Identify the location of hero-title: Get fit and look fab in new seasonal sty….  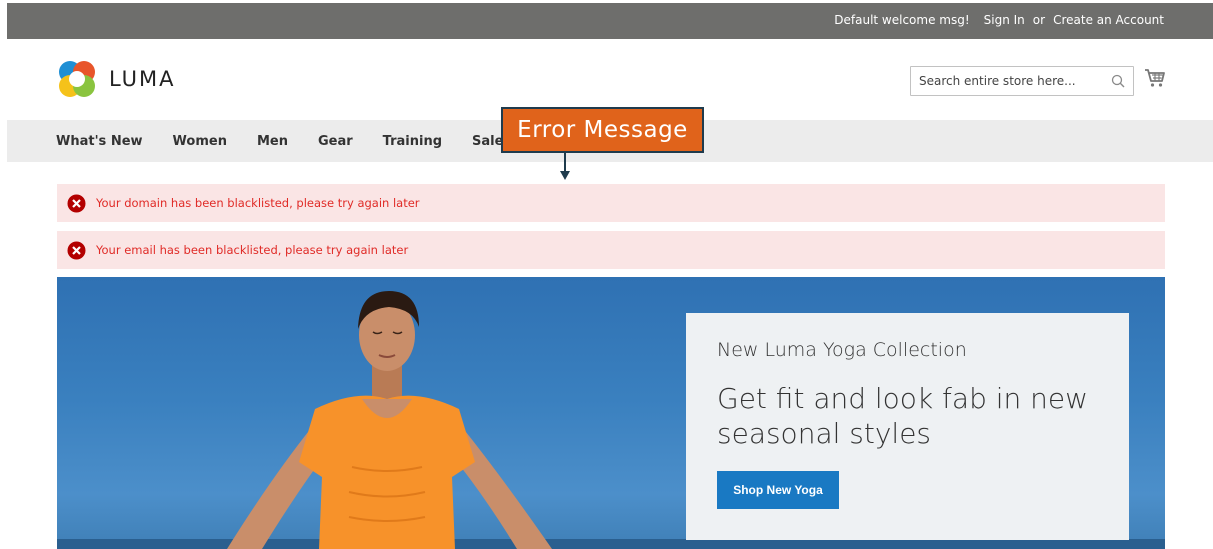
(903, 416).